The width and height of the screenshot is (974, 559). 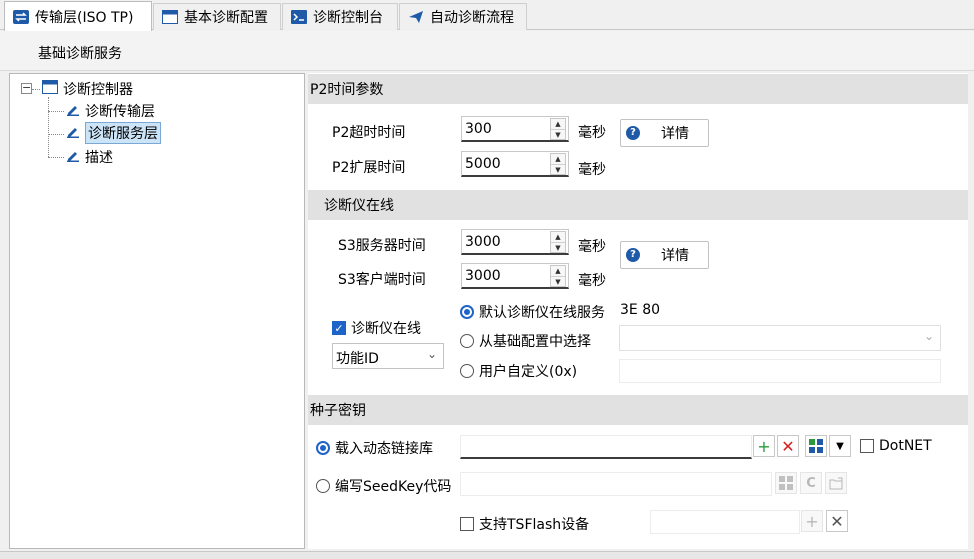 What do you see at coordinates (347, 90) in the screenshot?
I see `section-title: P2时间参数` at bounding box center [347, 90].